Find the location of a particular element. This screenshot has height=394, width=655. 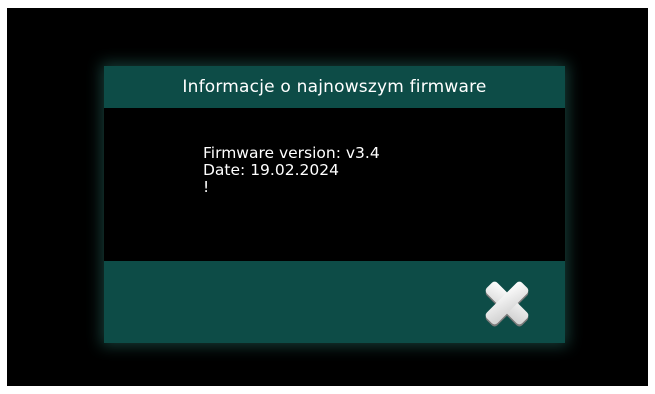

firmware-extra-line: ! is located at coordinates (206, 187).